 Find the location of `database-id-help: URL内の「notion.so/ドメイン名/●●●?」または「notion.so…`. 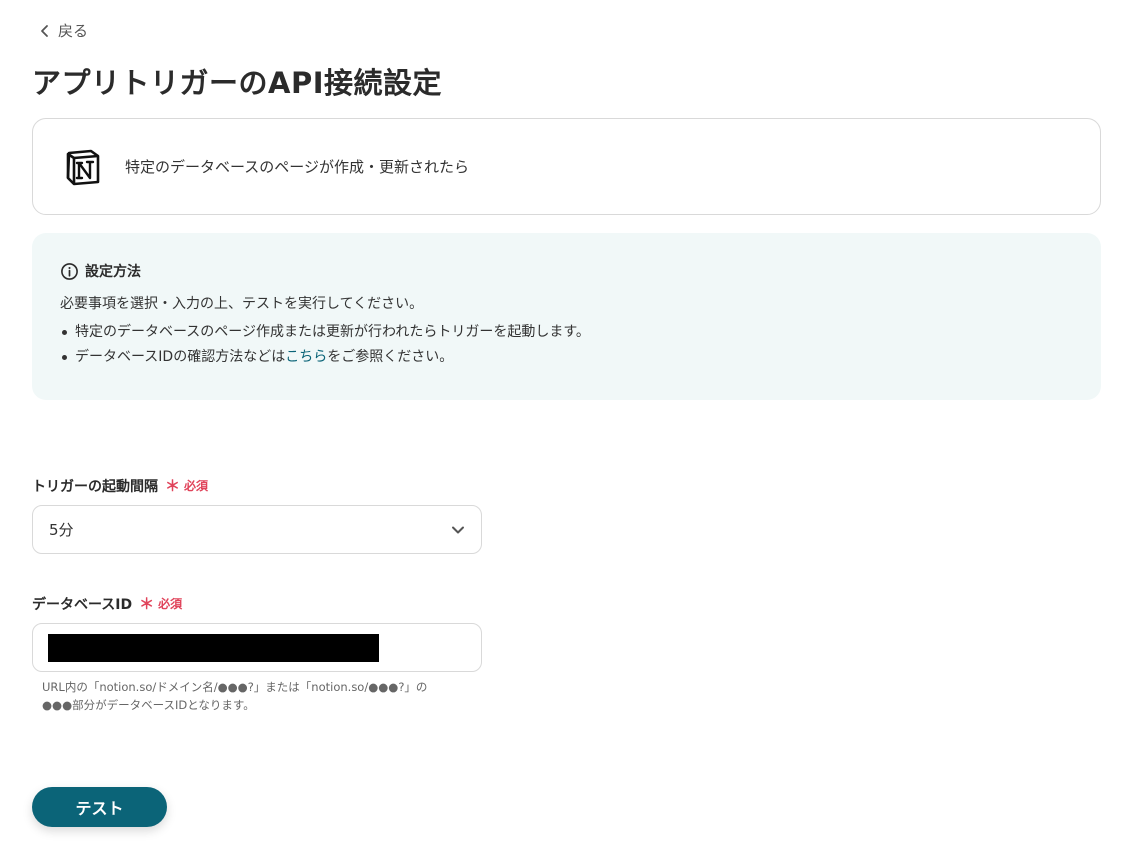

database-id-help: URL内の「notion.so/ドメイン名/●●●?」または「notion.so… is located at coordinates (262, 696).